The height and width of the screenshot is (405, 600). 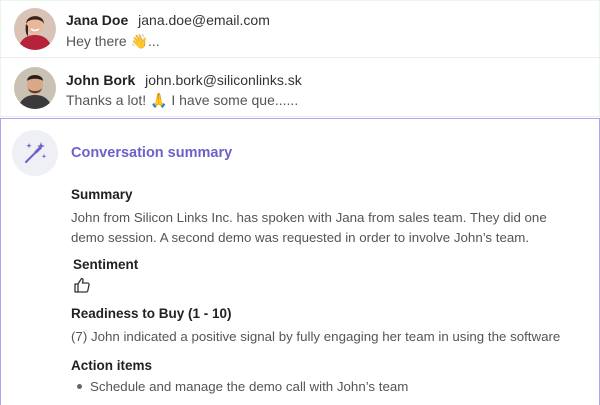 I want to click on action-items-heading: Action items, so click(x=112, y=365).